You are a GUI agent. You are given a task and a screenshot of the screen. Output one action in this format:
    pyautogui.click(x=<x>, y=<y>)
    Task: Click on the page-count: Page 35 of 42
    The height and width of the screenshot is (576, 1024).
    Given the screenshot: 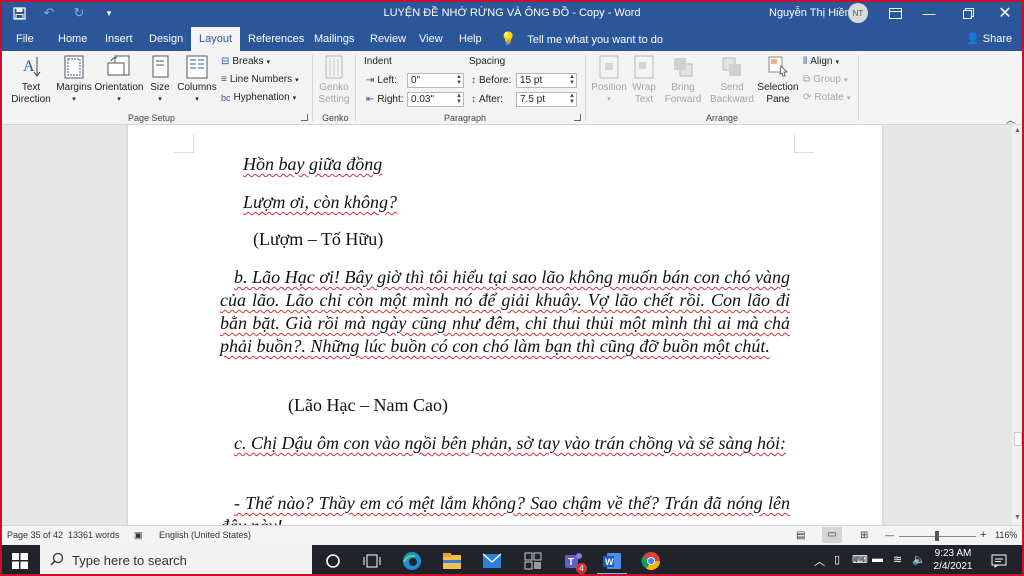 What is the action you would take?
    pyautogui.click(x=35, y=535)
    